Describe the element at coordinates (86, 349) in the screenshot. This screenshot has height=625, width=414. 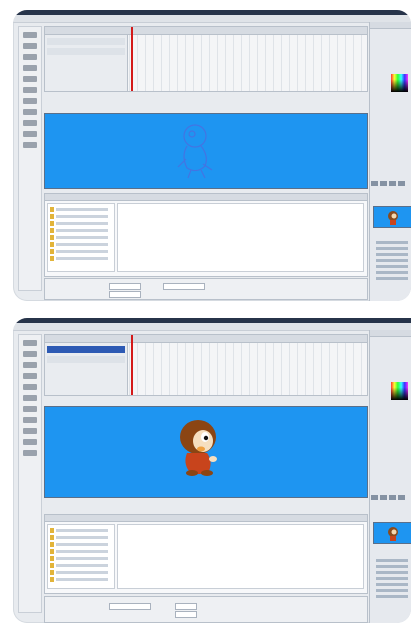
I see `layer-row-selected` at that location.